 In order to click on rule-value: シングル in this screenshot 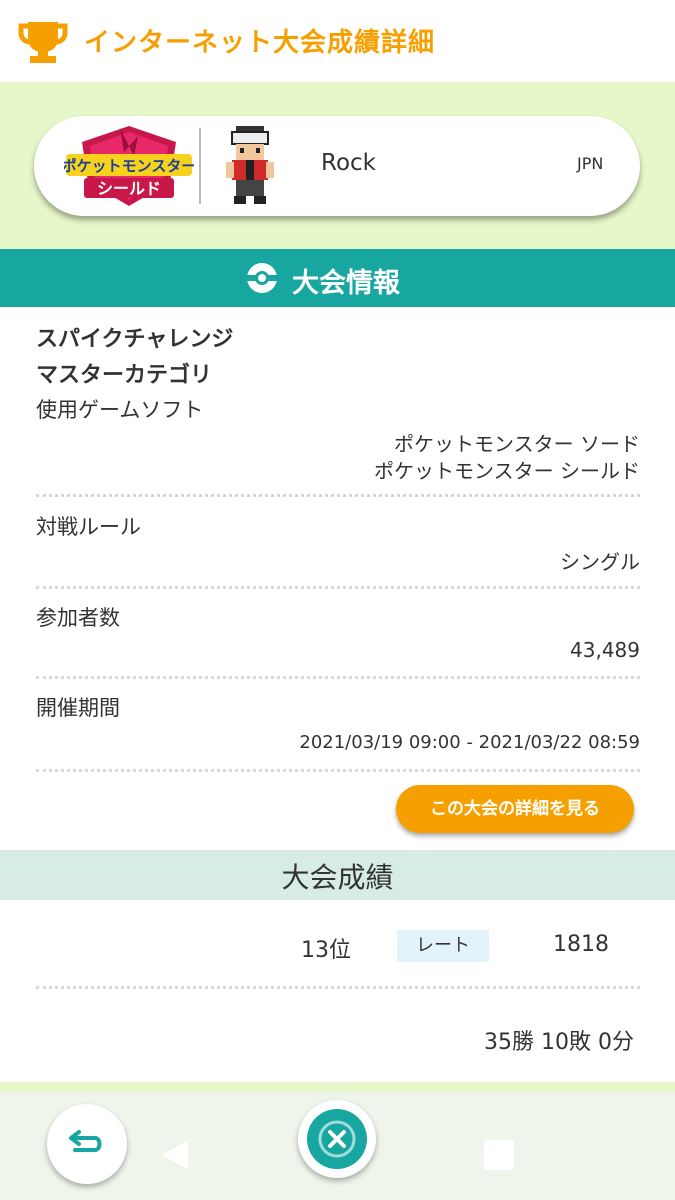, I will do `click(600, 562)`.